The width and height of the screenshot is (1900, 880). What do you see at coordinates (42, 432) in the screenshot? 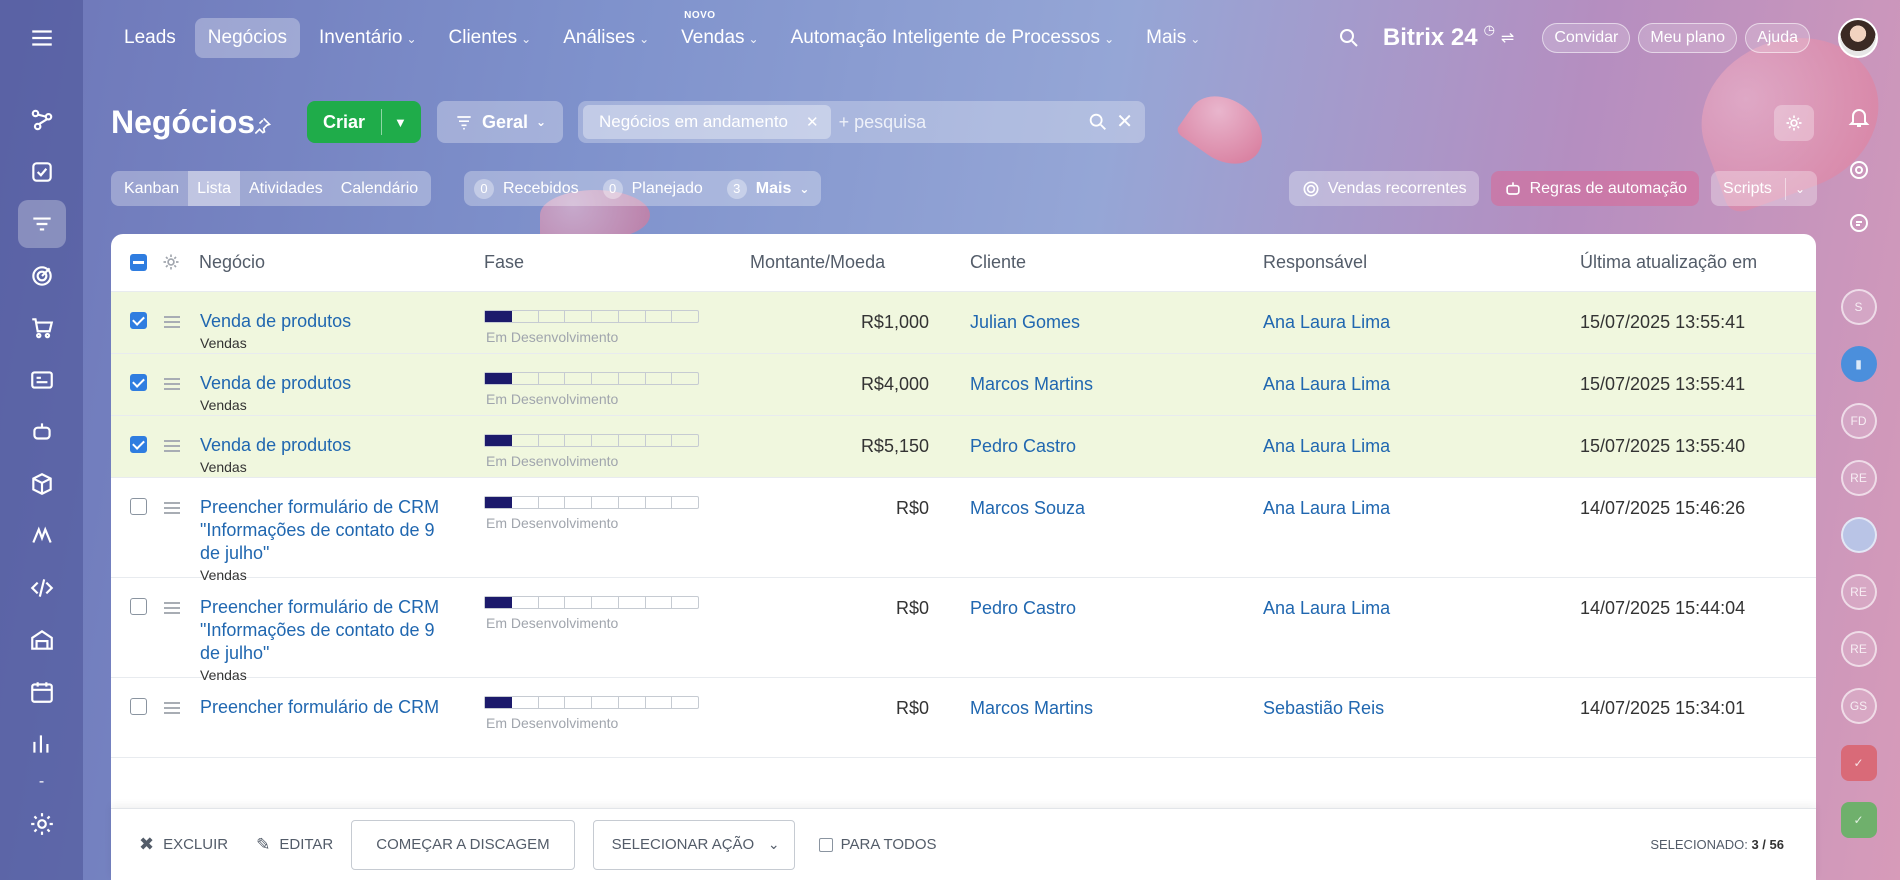
I see `robot-icon` at bounding box center [42, 432].